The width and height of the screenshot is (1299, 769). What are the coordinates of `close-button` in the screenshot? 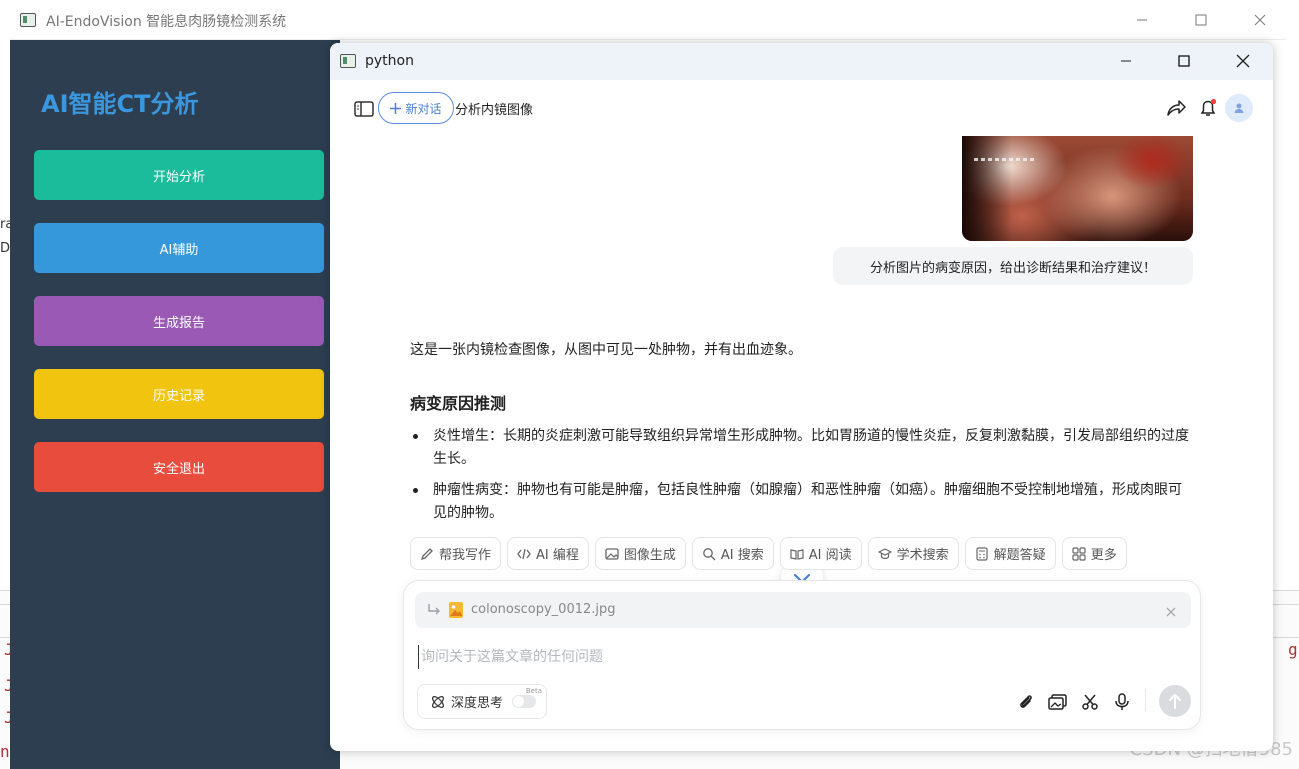 It's located at (1260, 20).